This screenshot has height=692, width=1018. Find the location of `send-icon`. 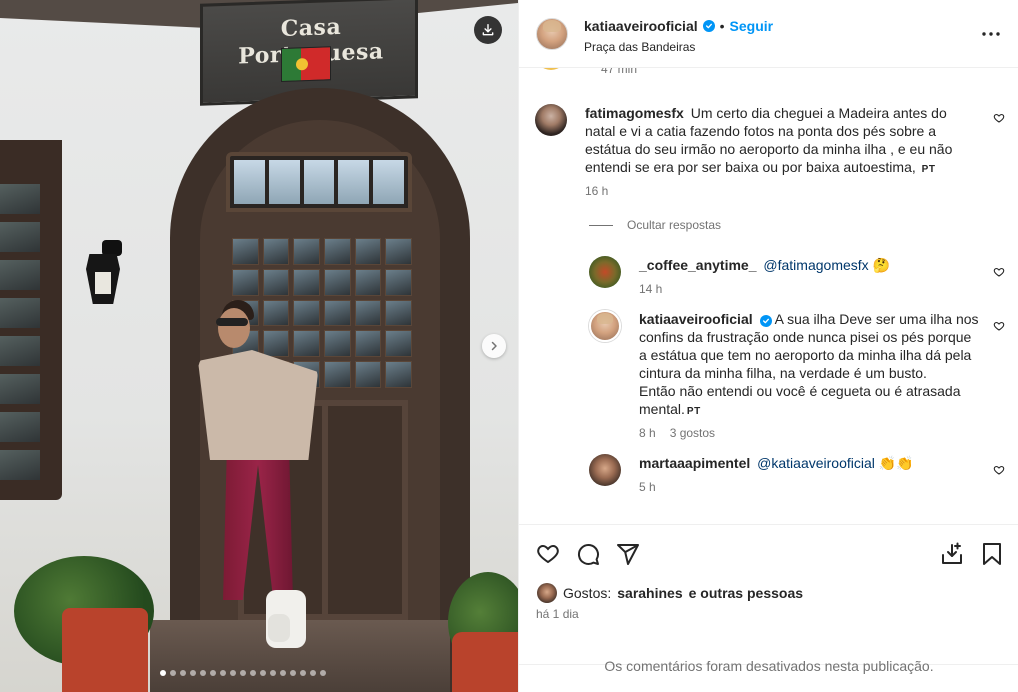

send-icon is located at coordinates (628, 554).